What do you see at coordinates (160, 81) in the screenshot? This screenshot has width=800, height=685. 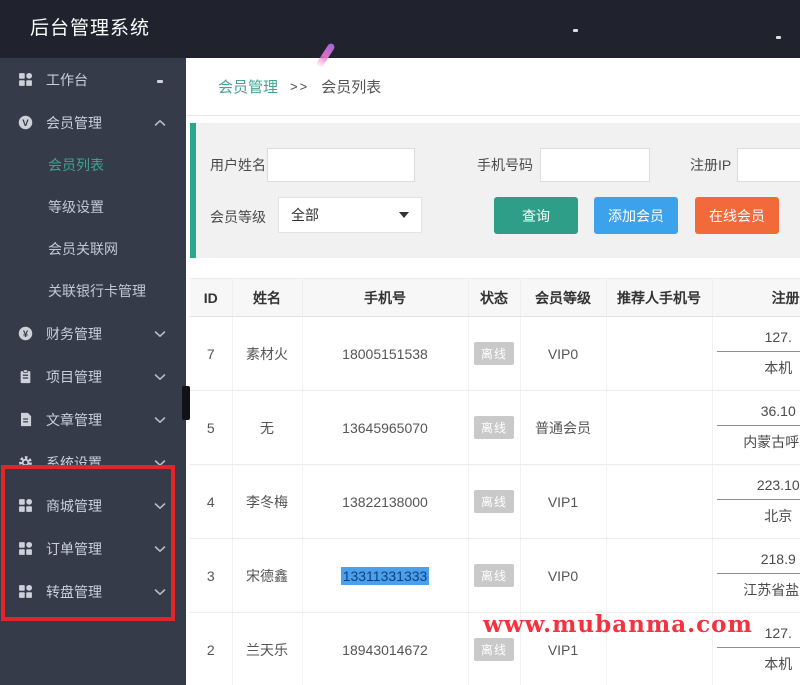 I see `collapsed-indicator-dash` at bounding box center [160, 81].